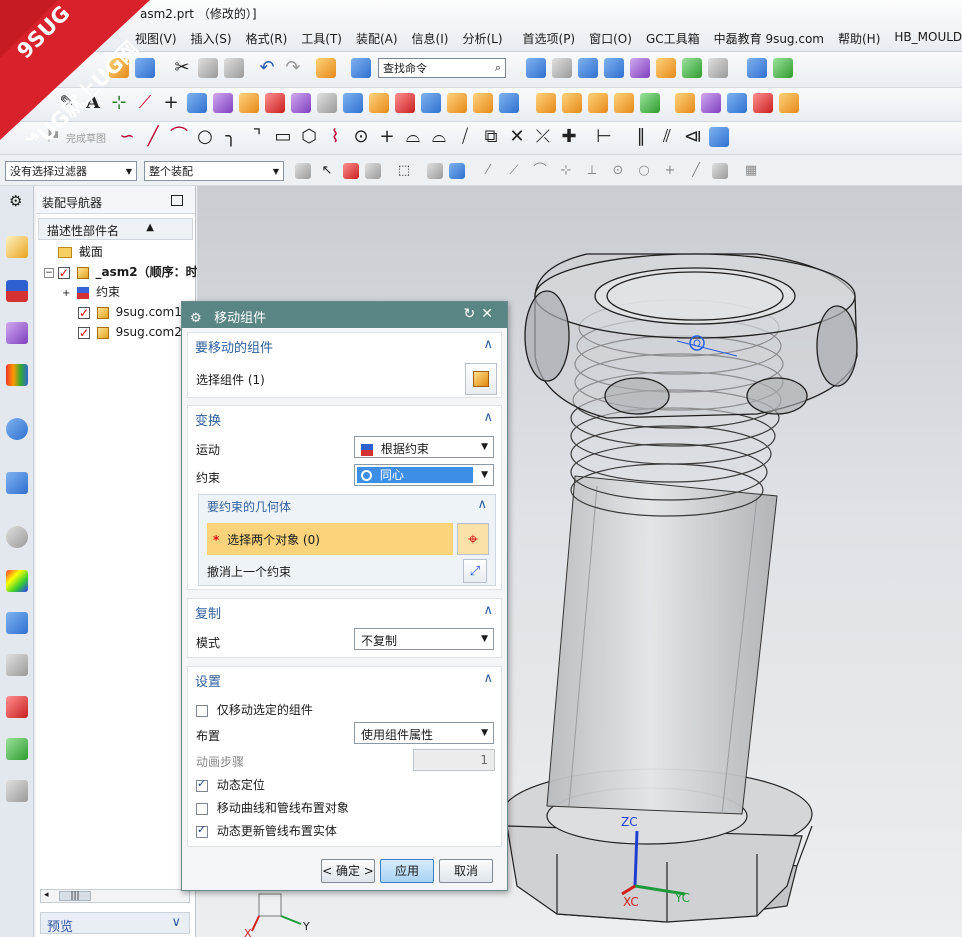  Describe the element at coordinates (379, 103) in the screenshot. I see `extrude-icon` at that location.